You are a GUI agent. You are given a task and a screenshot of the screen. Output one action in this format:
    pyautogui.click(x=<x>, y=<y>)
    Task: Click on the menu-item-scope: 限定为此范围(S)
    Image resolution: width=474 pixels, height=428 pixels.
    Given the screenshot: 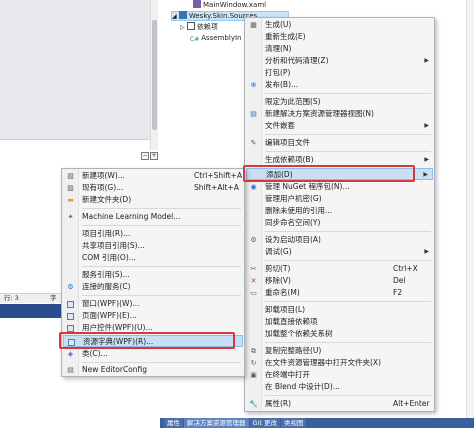 What is the action you would take?
    pyautogui.click(x=339, y=102)
    